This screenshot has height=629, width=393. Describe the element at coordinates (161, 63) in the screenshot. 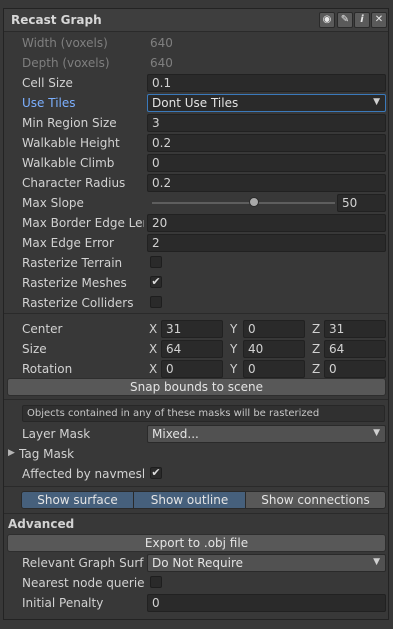

I see `depth-value: 640` at that location.